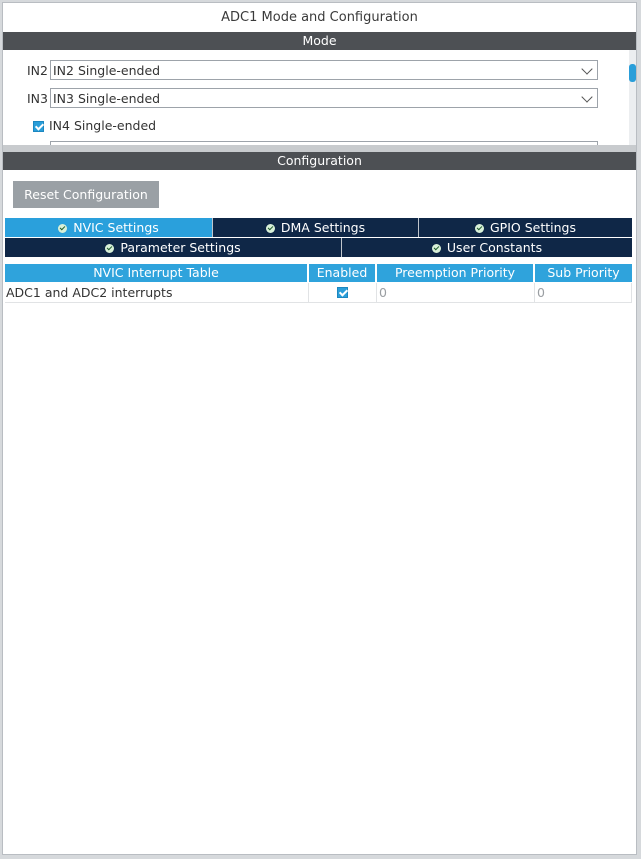 The image size is (641, 859). I want to click on sub-priority-field: 0, so click(583, 293).